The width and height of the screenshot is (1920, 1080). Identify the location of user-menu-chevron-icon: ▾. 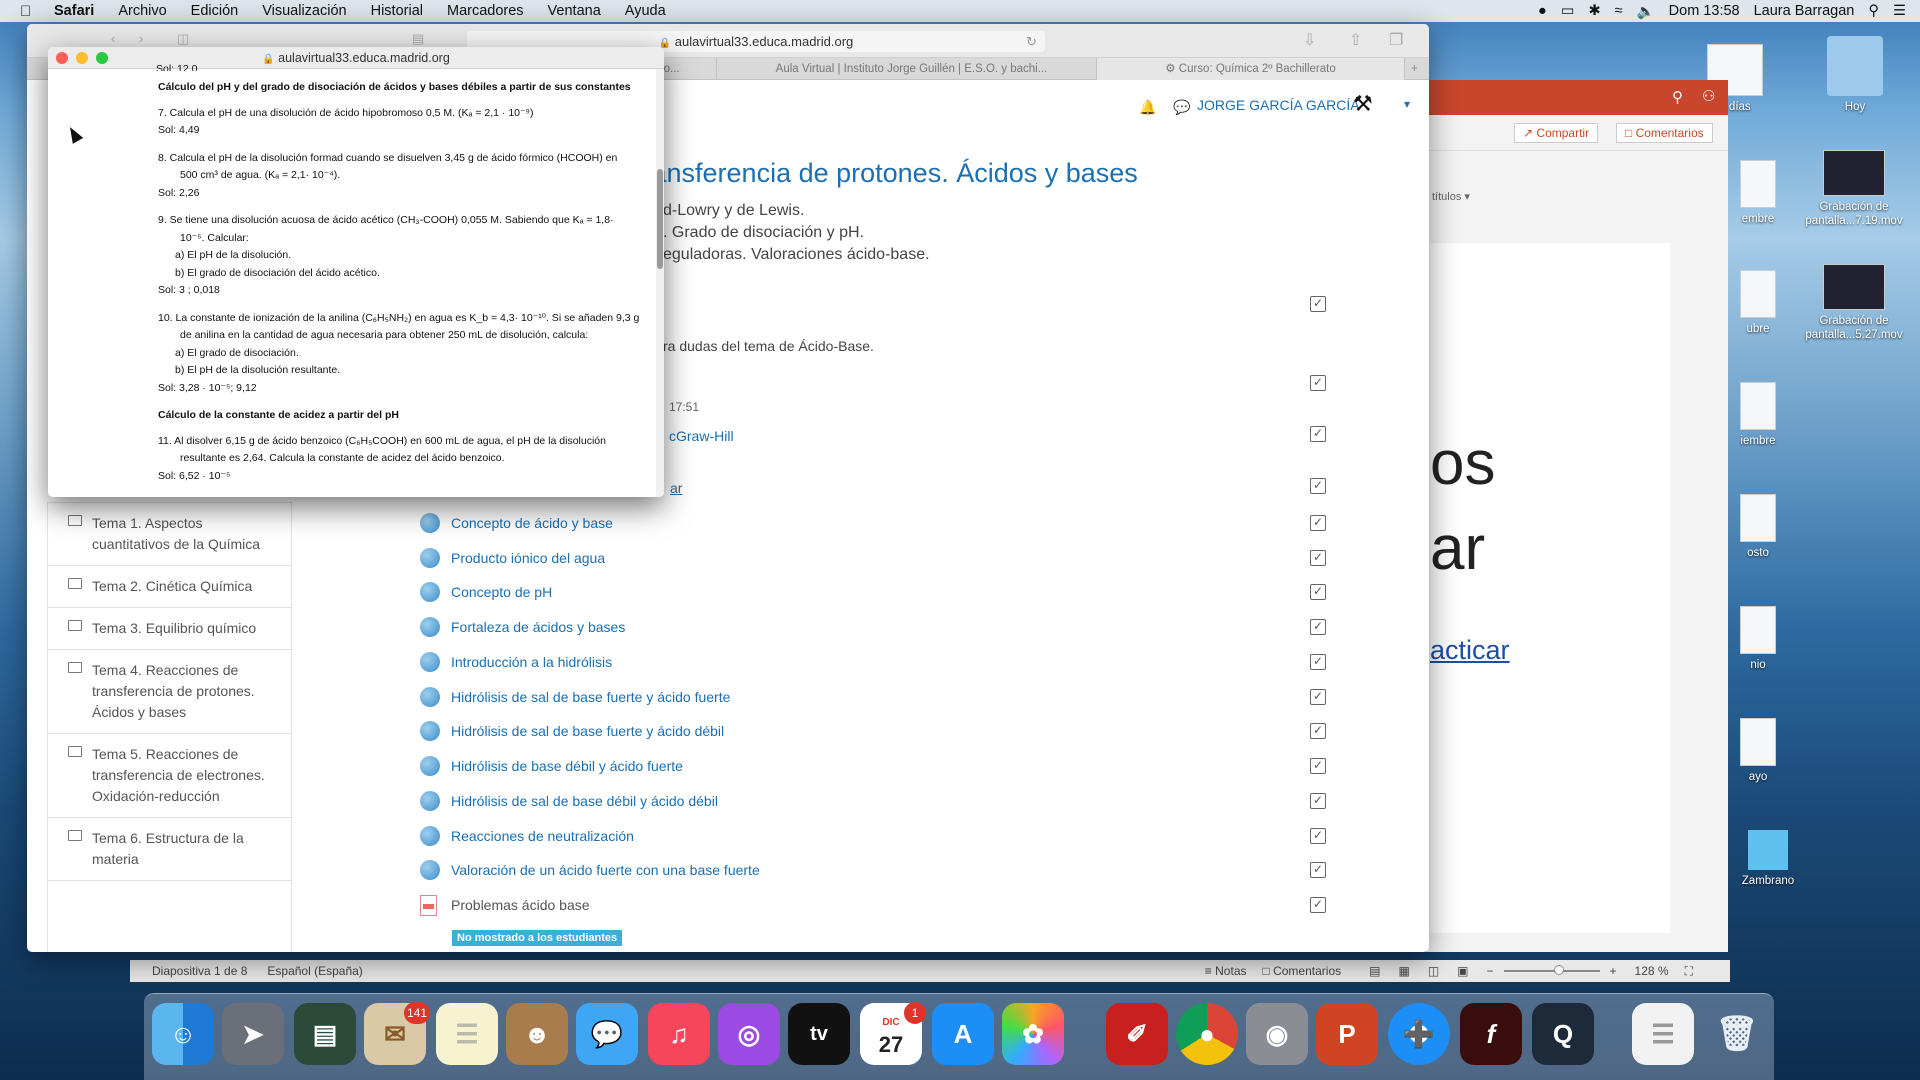
(1407, 104).